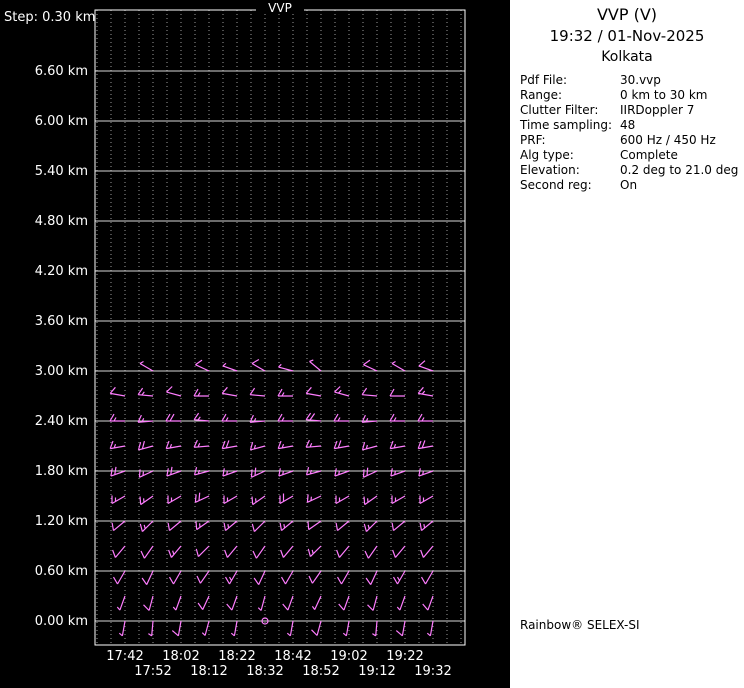  Describe the element at coordinates (61, 171) in the screenshot. I see `svg-text: 5.40 km` at that location.